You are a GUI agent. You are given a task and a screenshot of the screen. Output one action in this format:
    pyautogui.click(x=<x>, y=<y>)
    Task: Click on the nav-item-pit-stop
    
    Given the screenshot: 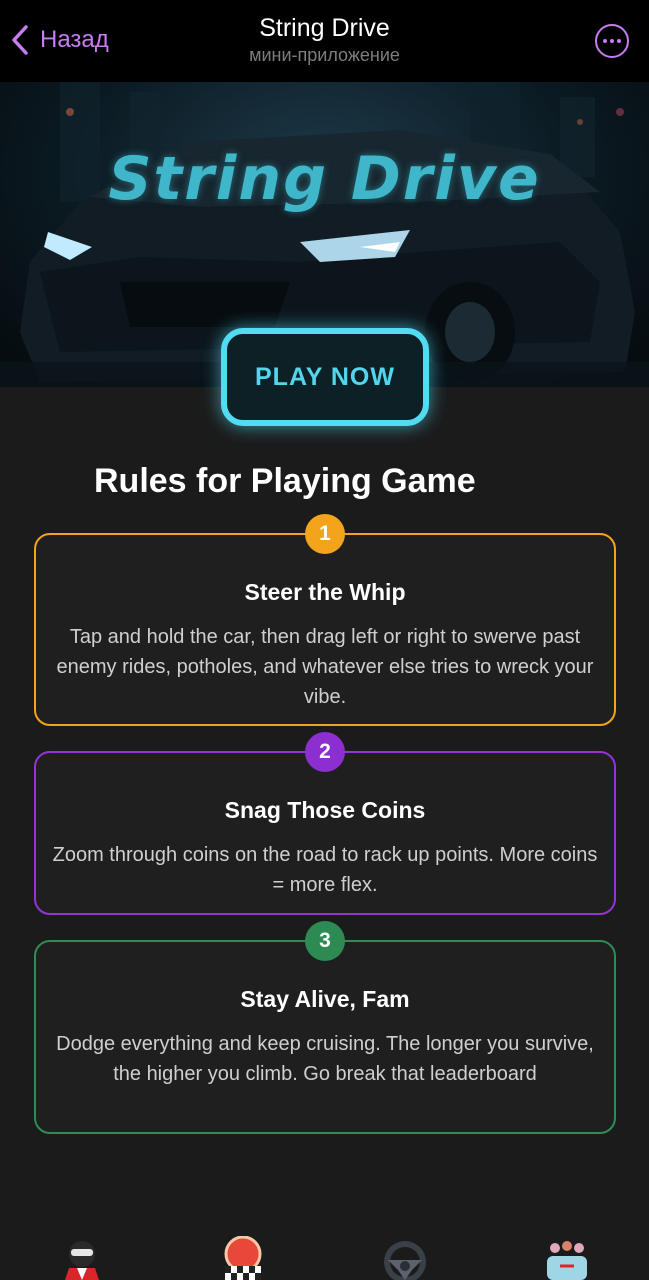 What is the action you would take?
    pyautogui.click(x=243, y=1257)
    